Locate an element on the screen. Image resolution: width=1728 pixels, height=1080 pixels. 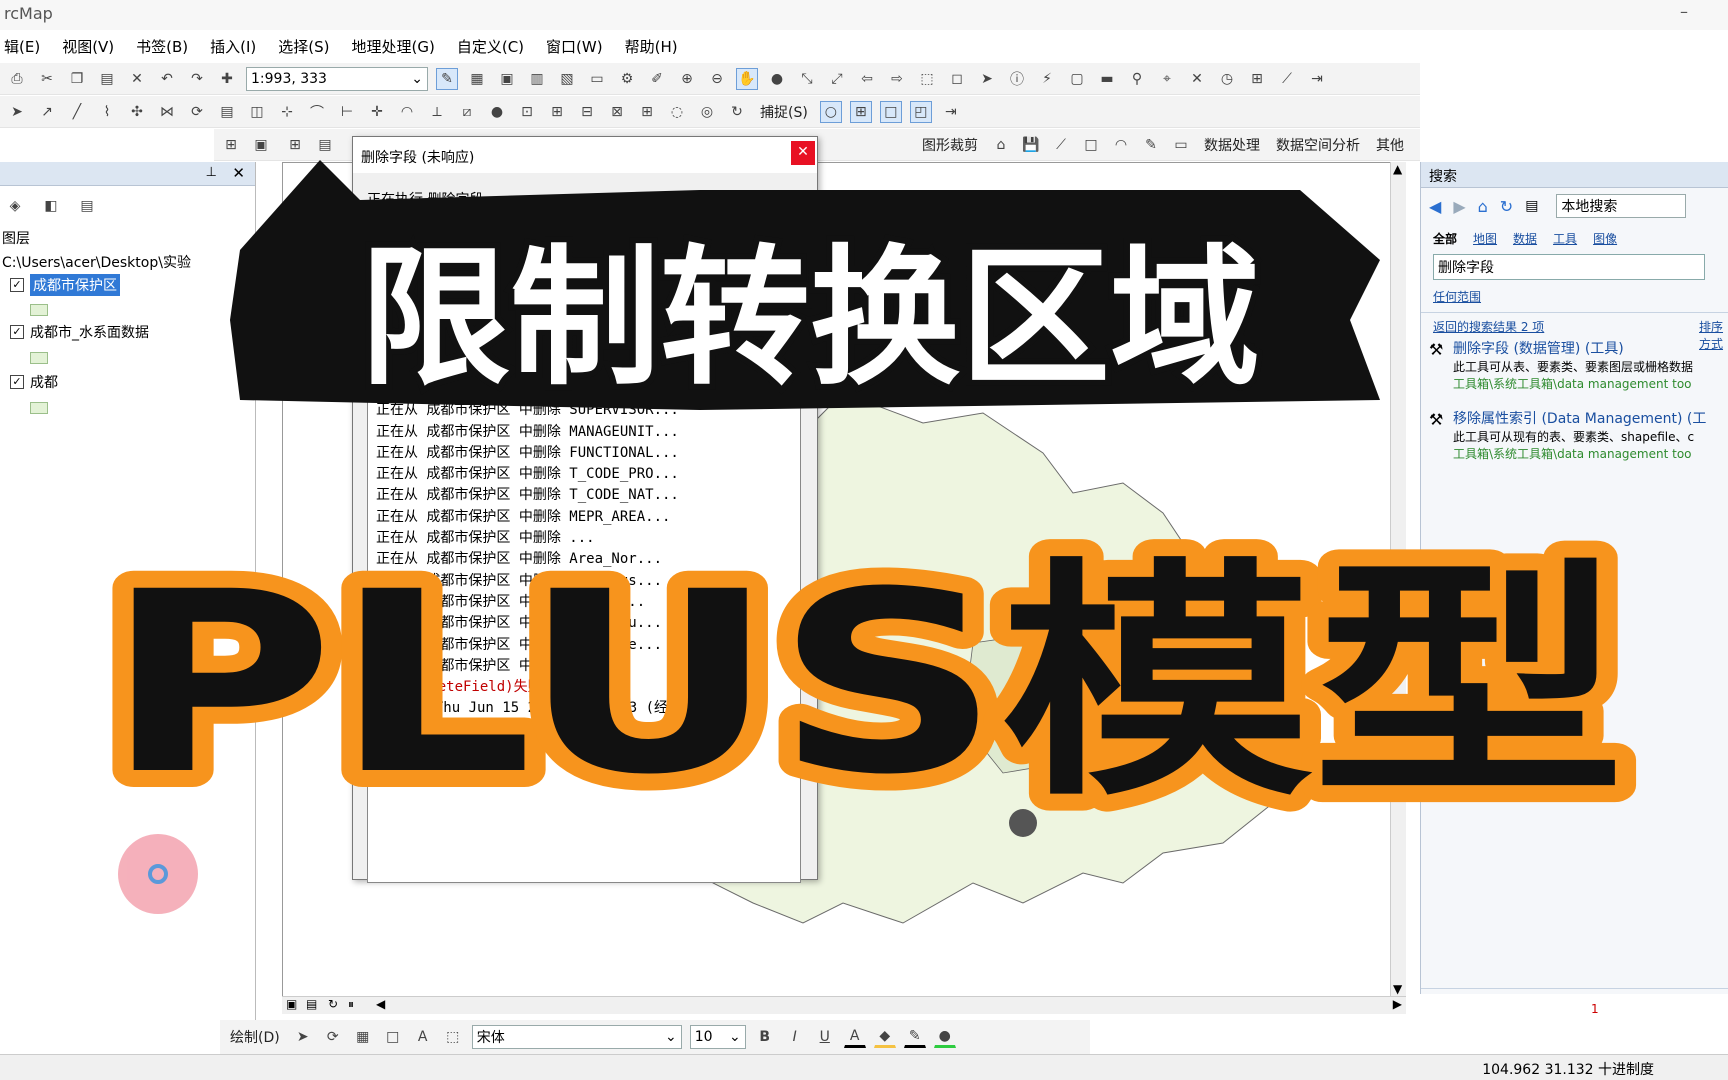
split-icon: ⋈ is located at coordinates (167, 112).